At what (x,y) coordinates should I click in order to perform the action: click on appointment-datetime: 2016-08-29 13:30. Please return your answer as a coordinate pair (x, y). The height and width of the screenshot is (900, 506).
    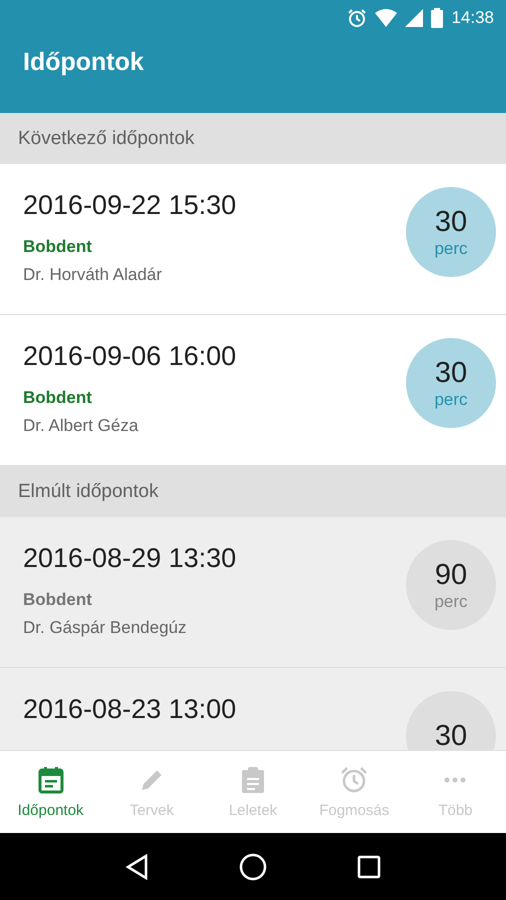
    Looking at the image, I should click on (129, 558).